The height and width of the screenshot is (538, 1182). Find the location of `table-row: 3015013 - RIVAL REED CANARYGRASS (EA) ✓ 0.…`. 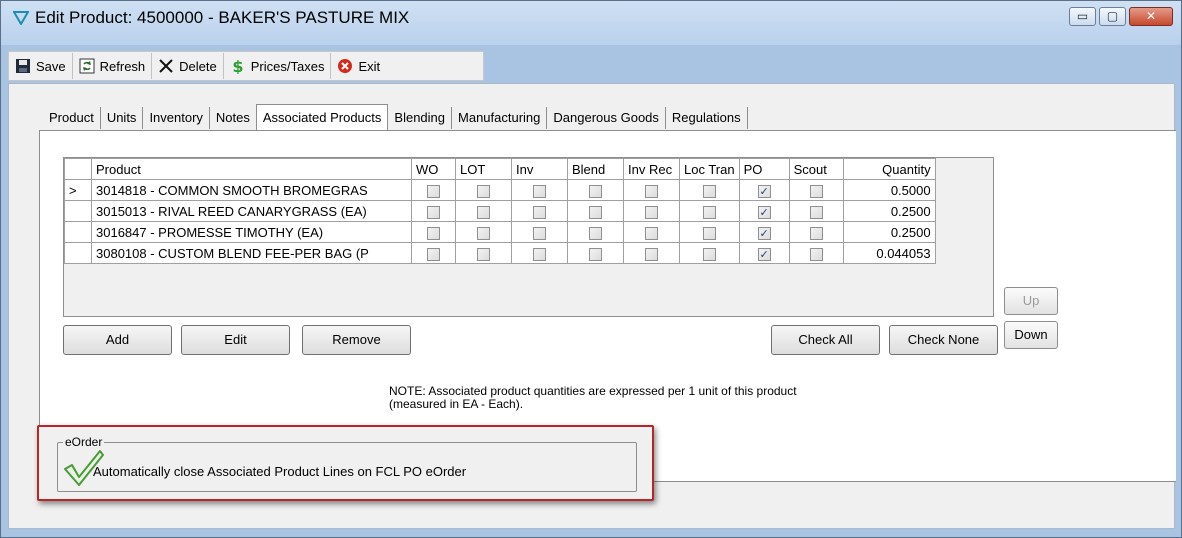

table-row: 3015013 - RIVAL REED CANARYGRASS (EA) ✓ 0.… is located at coordinates (500, 211).